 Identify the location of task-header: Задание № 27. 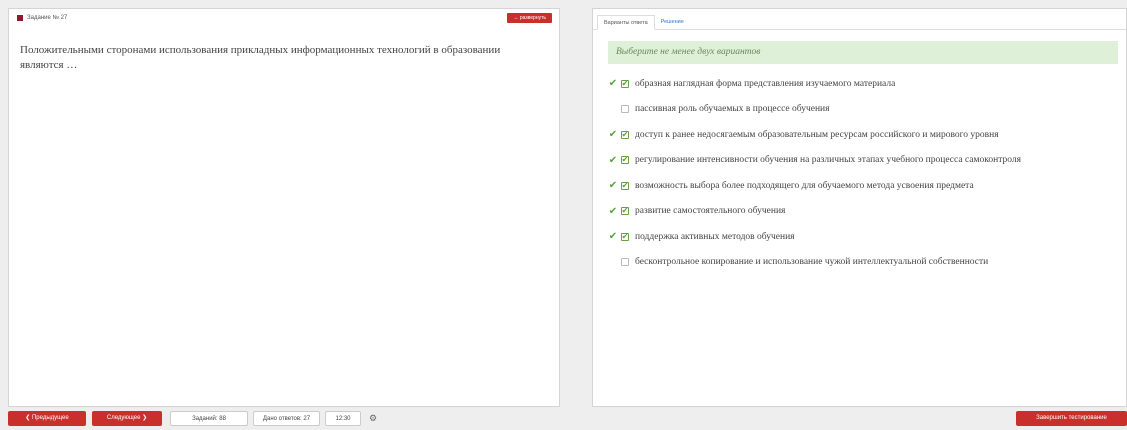
(42, 18).